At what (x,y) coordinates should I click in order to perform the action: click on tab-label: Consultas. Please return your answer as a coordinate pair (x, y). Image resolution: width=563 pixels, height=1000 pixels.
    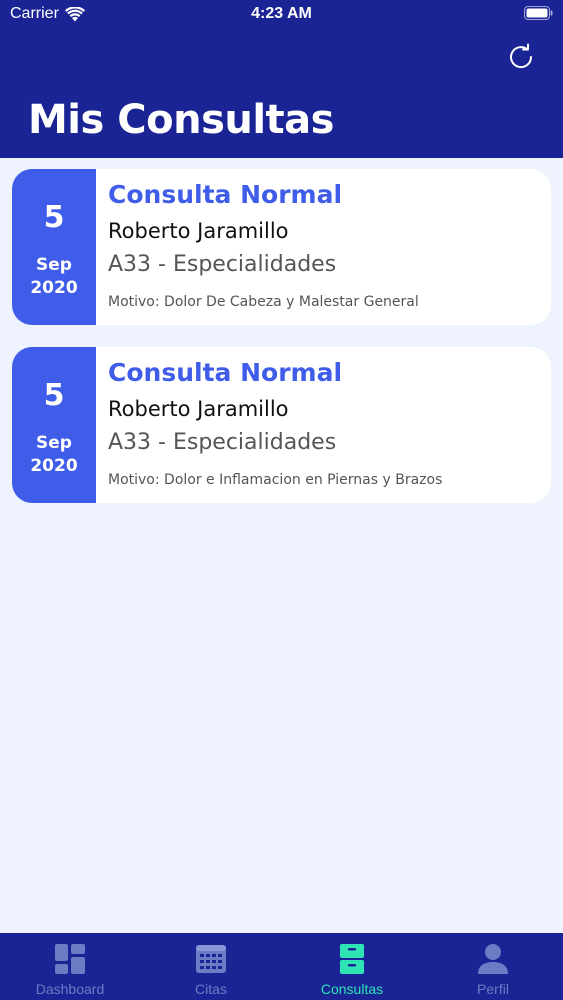
    Looking at the image, I should click on (352, 989).